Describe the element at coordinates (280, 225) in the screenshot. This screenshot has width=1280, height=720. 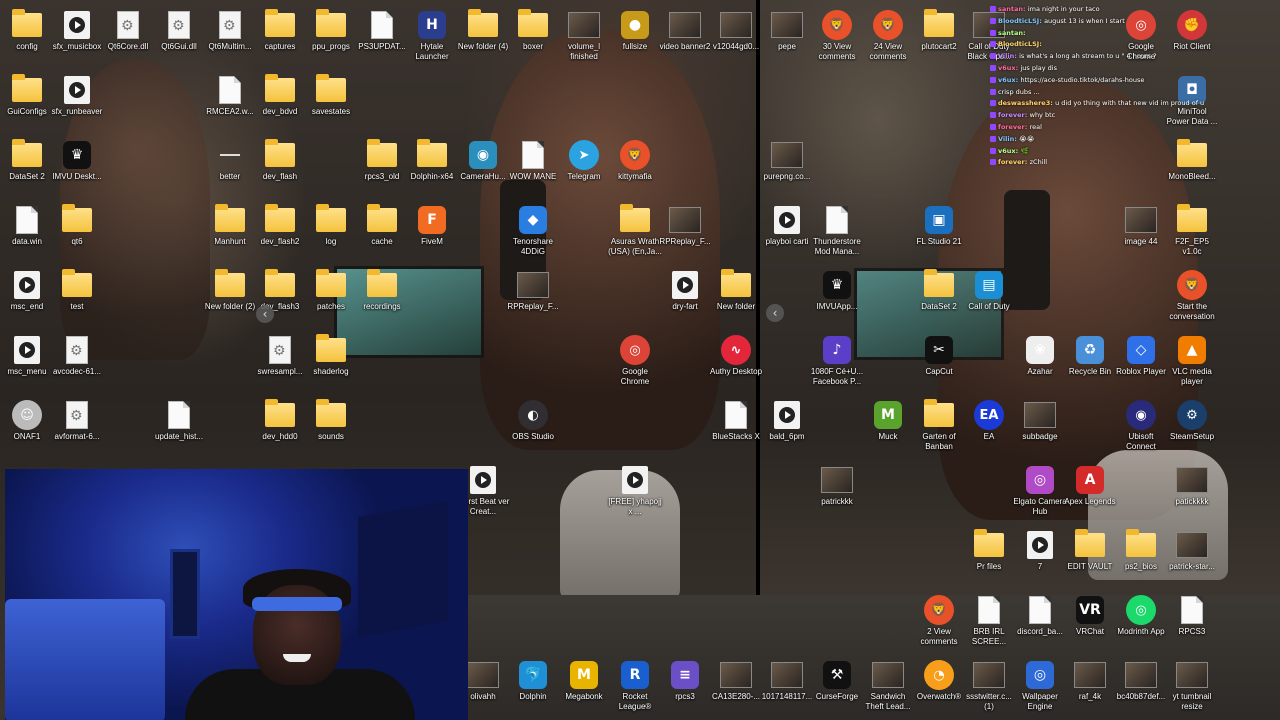
I see `desktop-icon-dev-flash2: dev_flash2` at that location.